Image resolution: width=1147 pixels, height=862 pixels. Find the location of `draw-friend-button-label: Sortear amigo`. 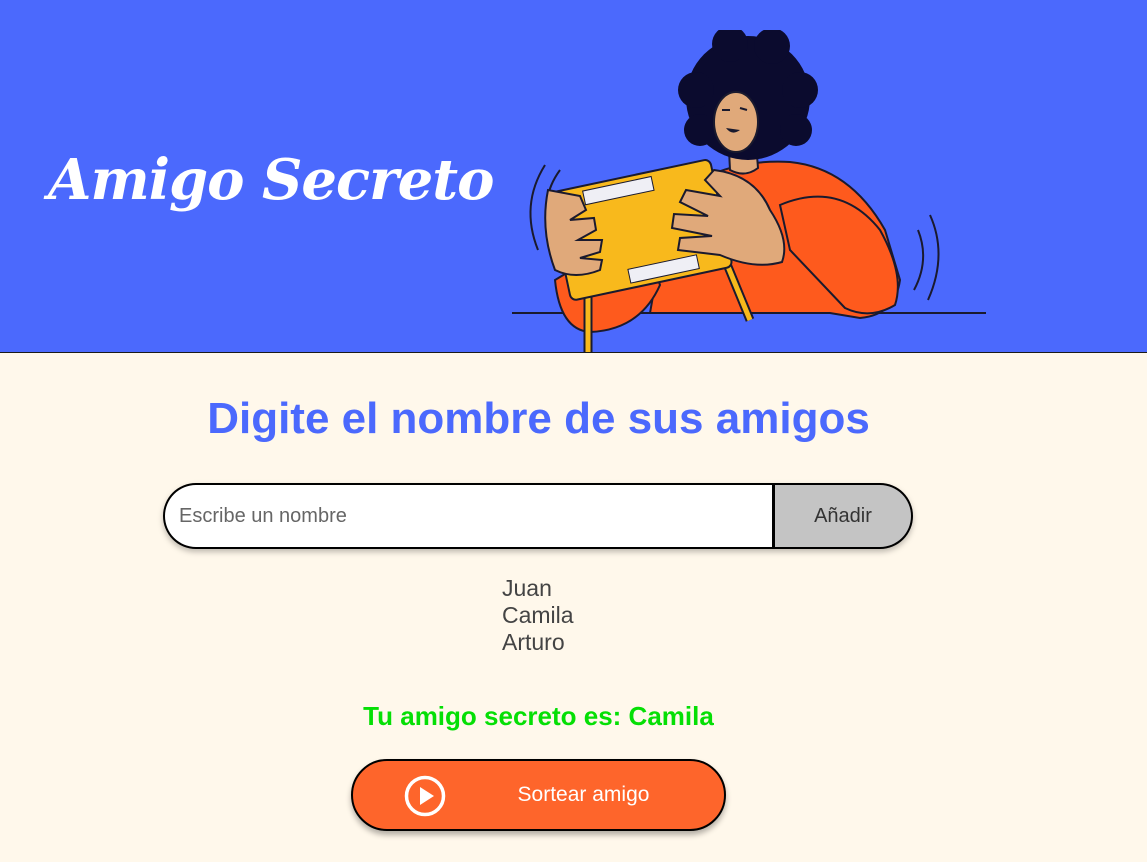

draw-friend-button-label: Sortear amigo is located at coordinates (583, 794).